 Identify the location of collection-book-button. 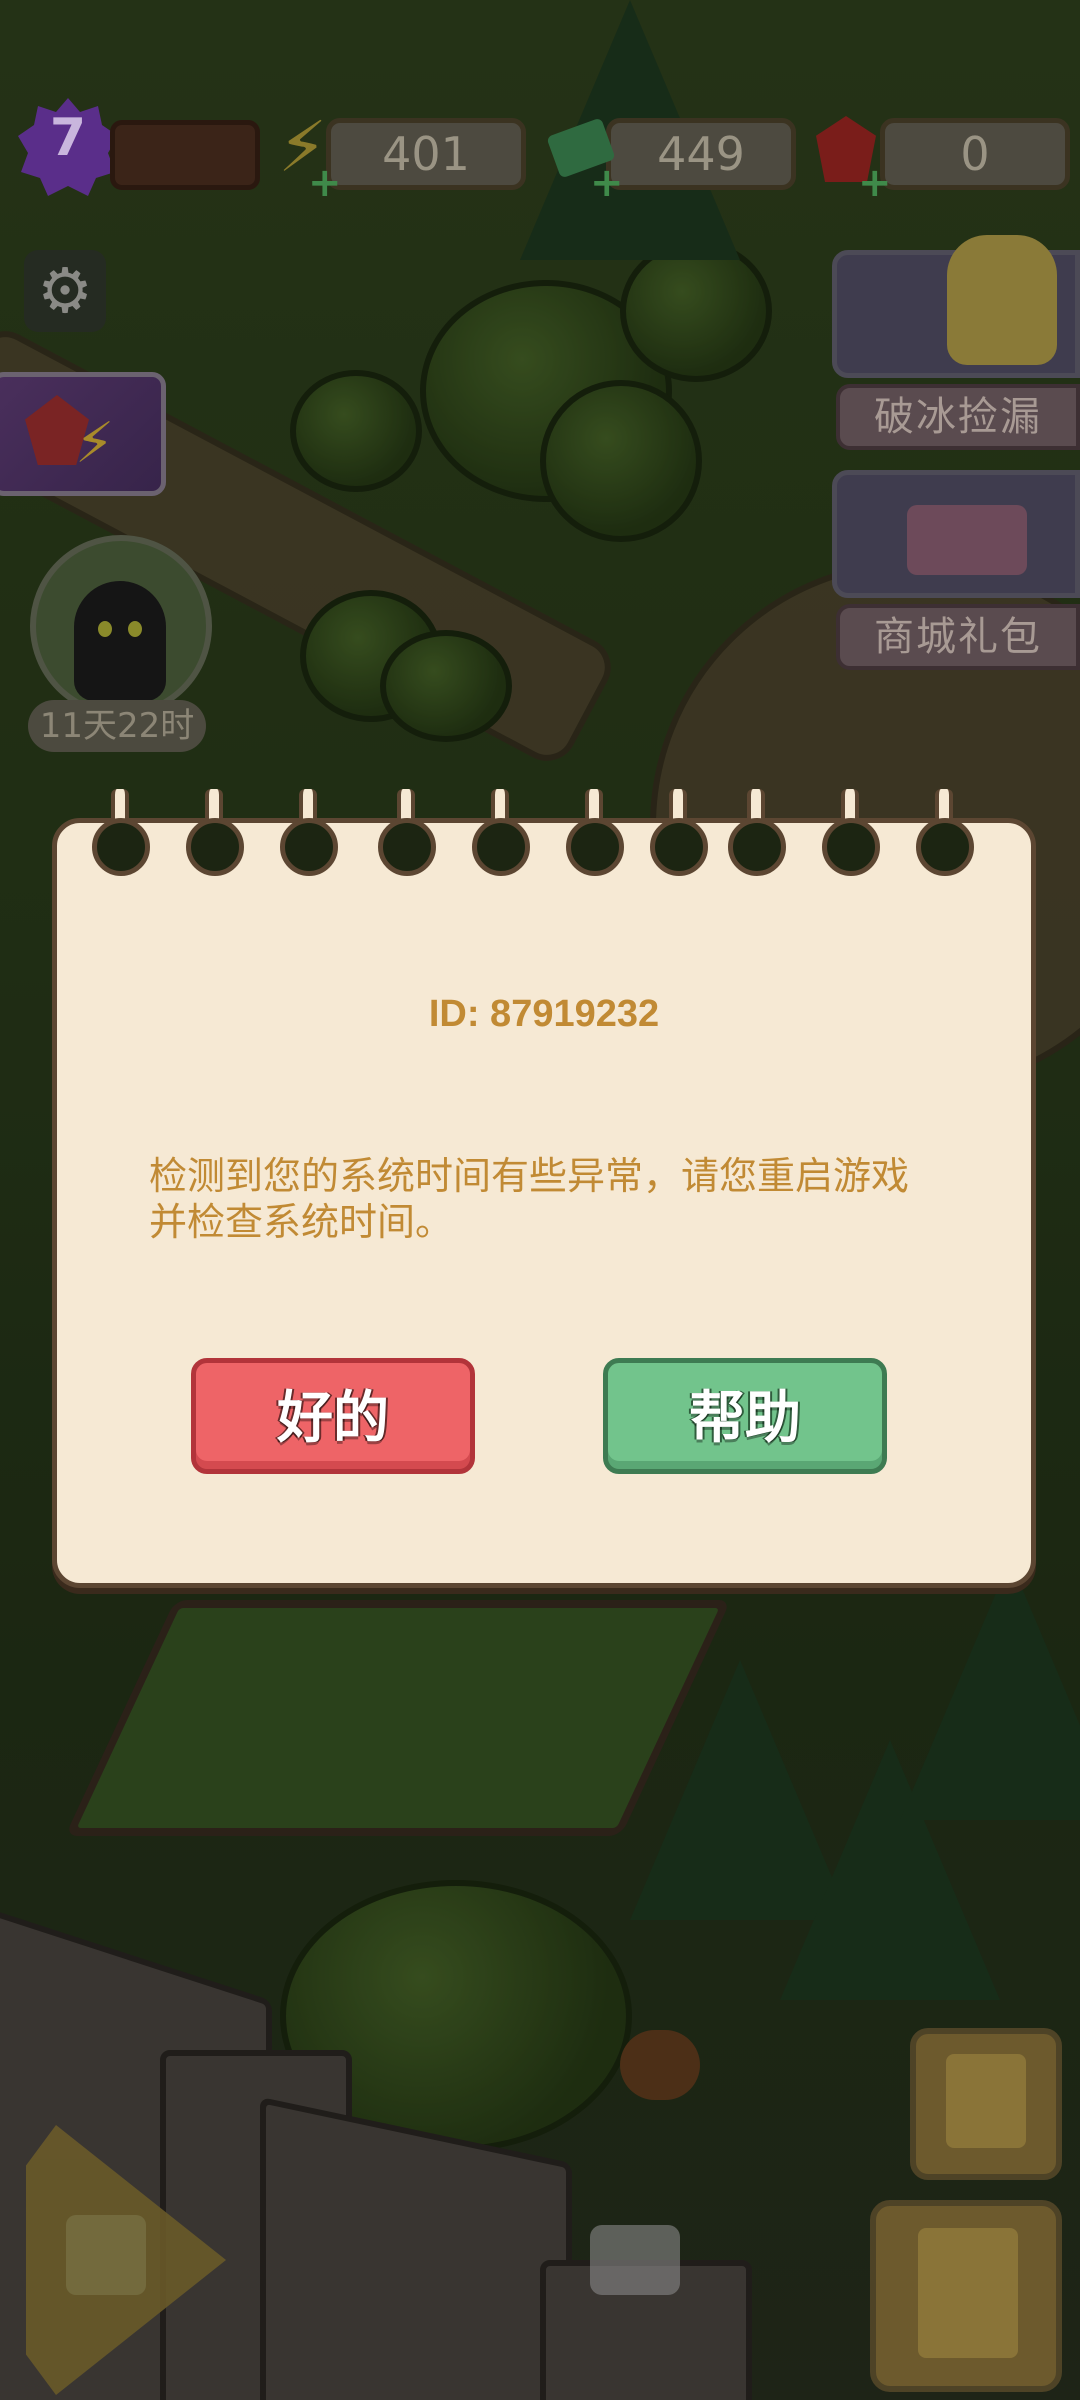
(986, 2104).